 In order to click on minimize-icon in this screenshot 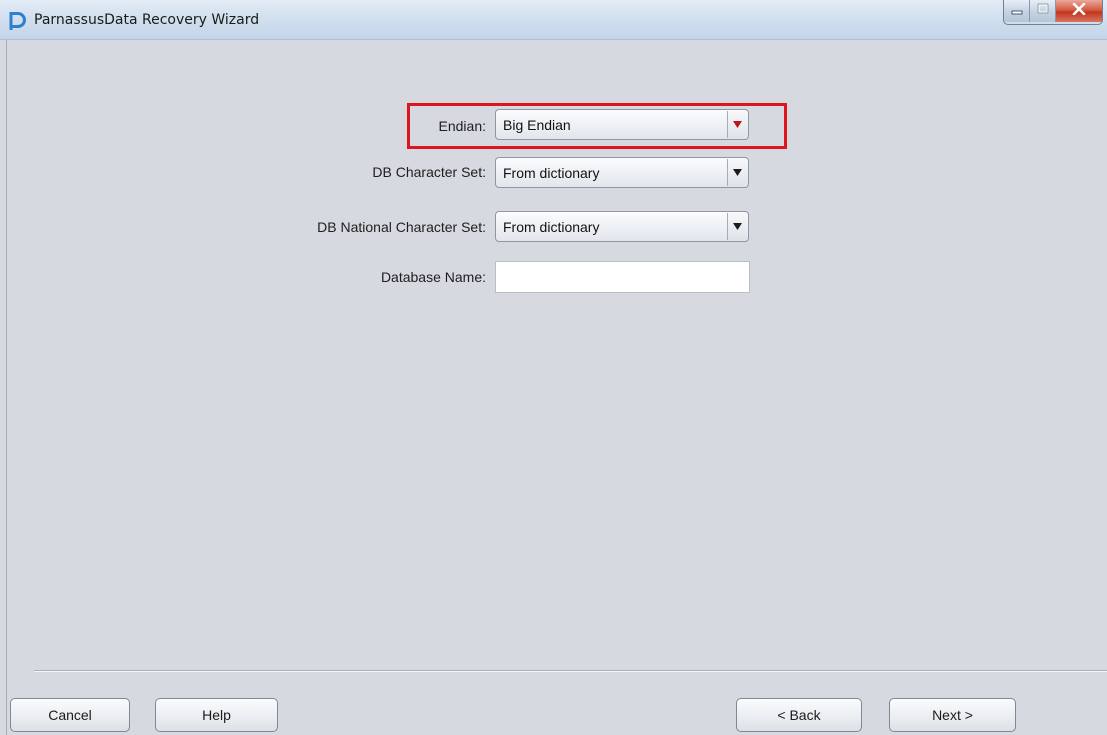, I will do `click(1017, 11)`.